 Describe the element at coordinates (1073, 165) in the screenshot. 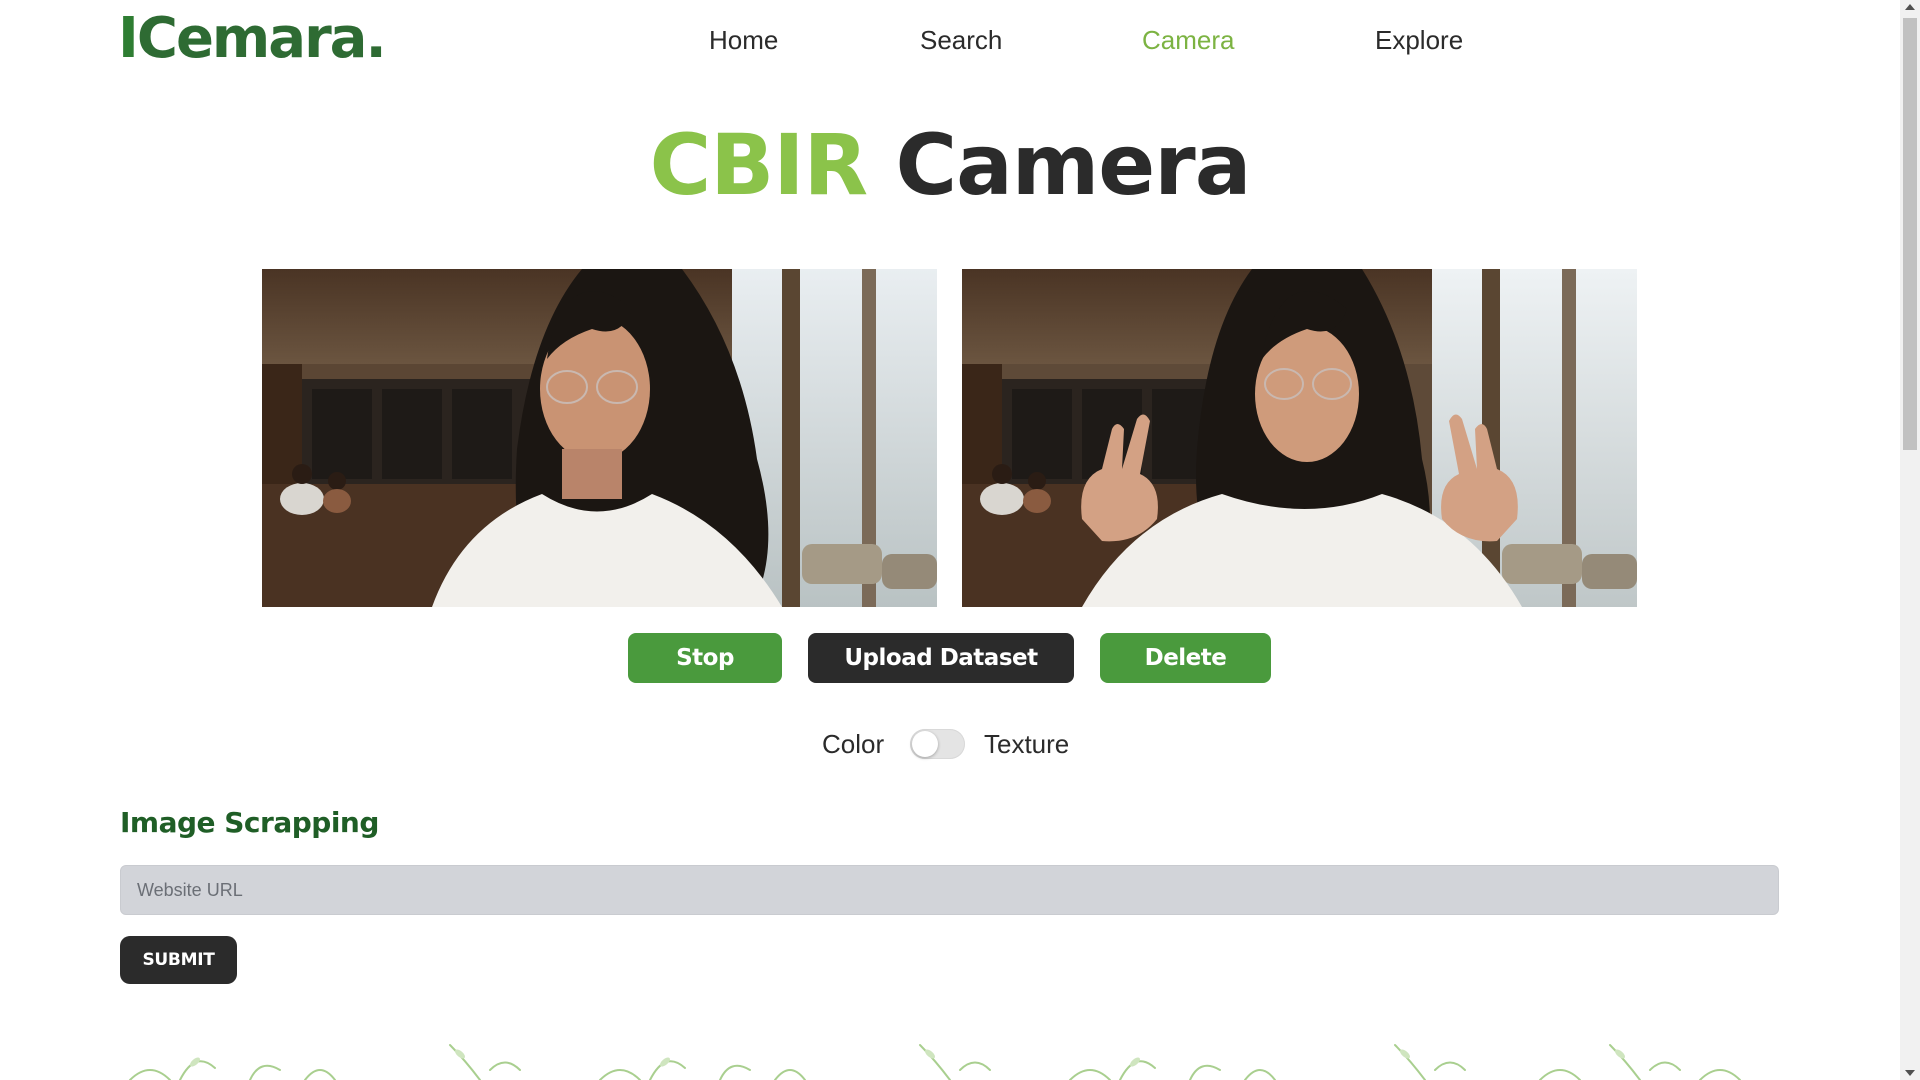

I see `page-title-main: Camera` at that location.